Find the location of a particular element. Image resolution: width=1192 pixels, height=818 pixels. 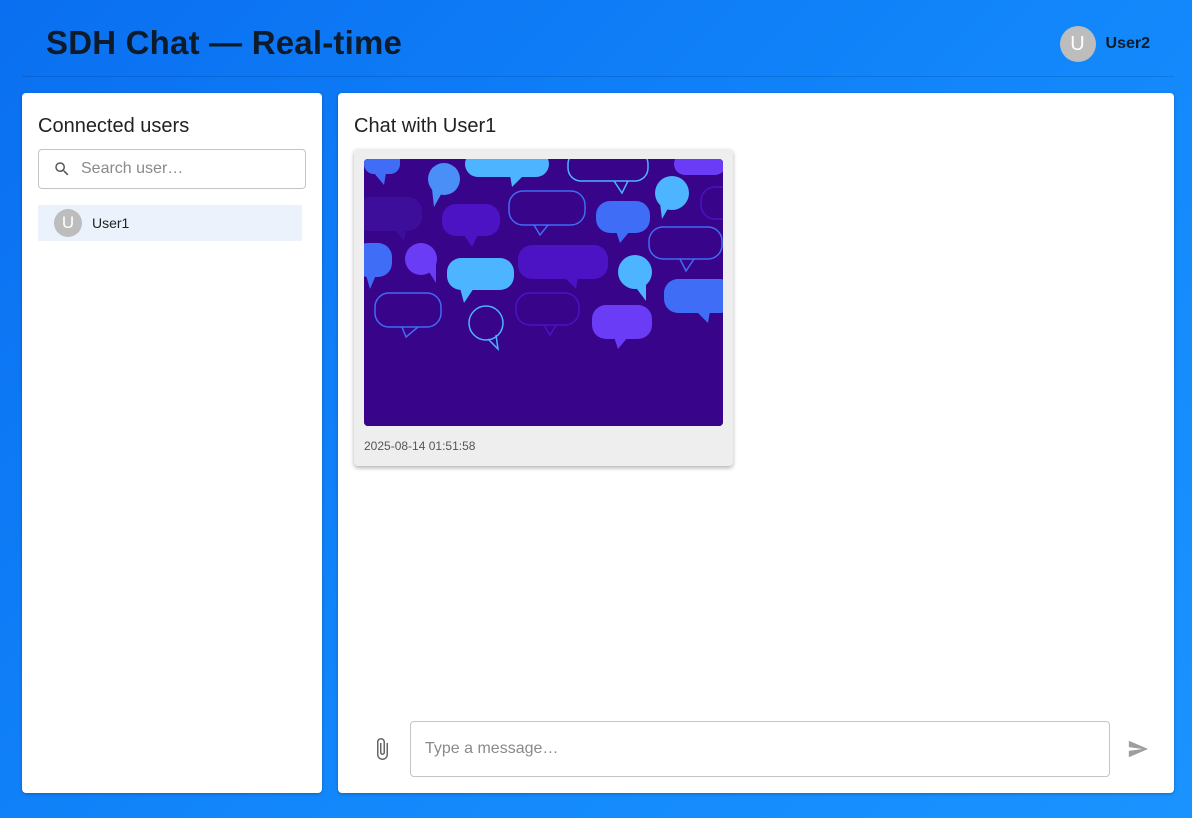

app-header: SDH Chat — Real-time U User2 is located at coordinates (598, 38).